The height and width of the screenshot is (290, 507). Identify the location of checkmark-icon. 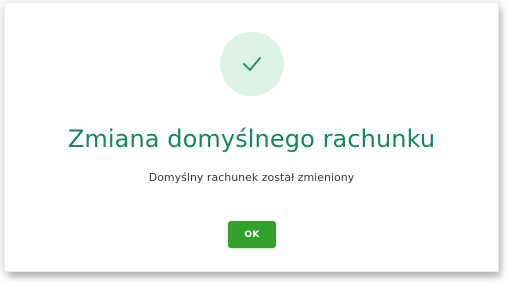
(252, 64).